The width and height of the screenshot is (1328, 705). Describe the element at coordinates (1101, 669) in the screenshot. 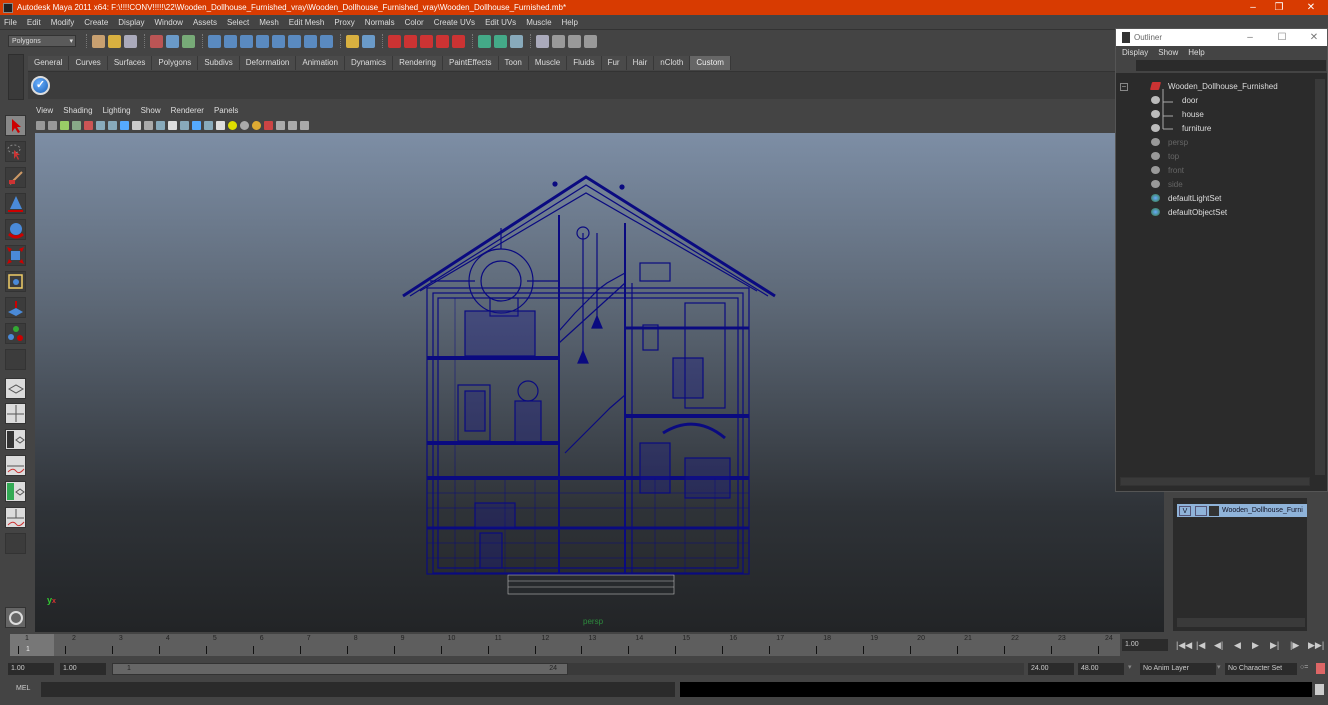

I see `end-time-field: 48.00` at that location.